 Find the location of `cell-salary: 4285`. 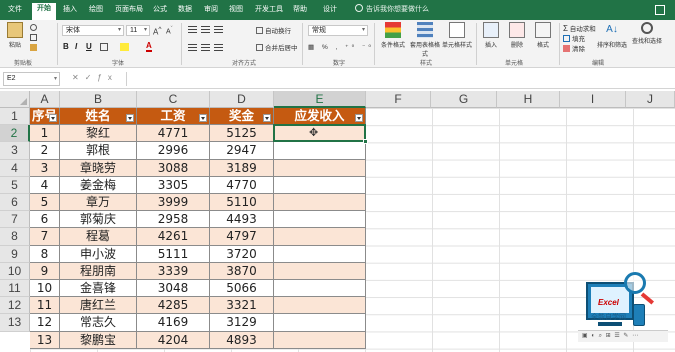

cell-salary: 4285 is located at coordinates (173, 306).